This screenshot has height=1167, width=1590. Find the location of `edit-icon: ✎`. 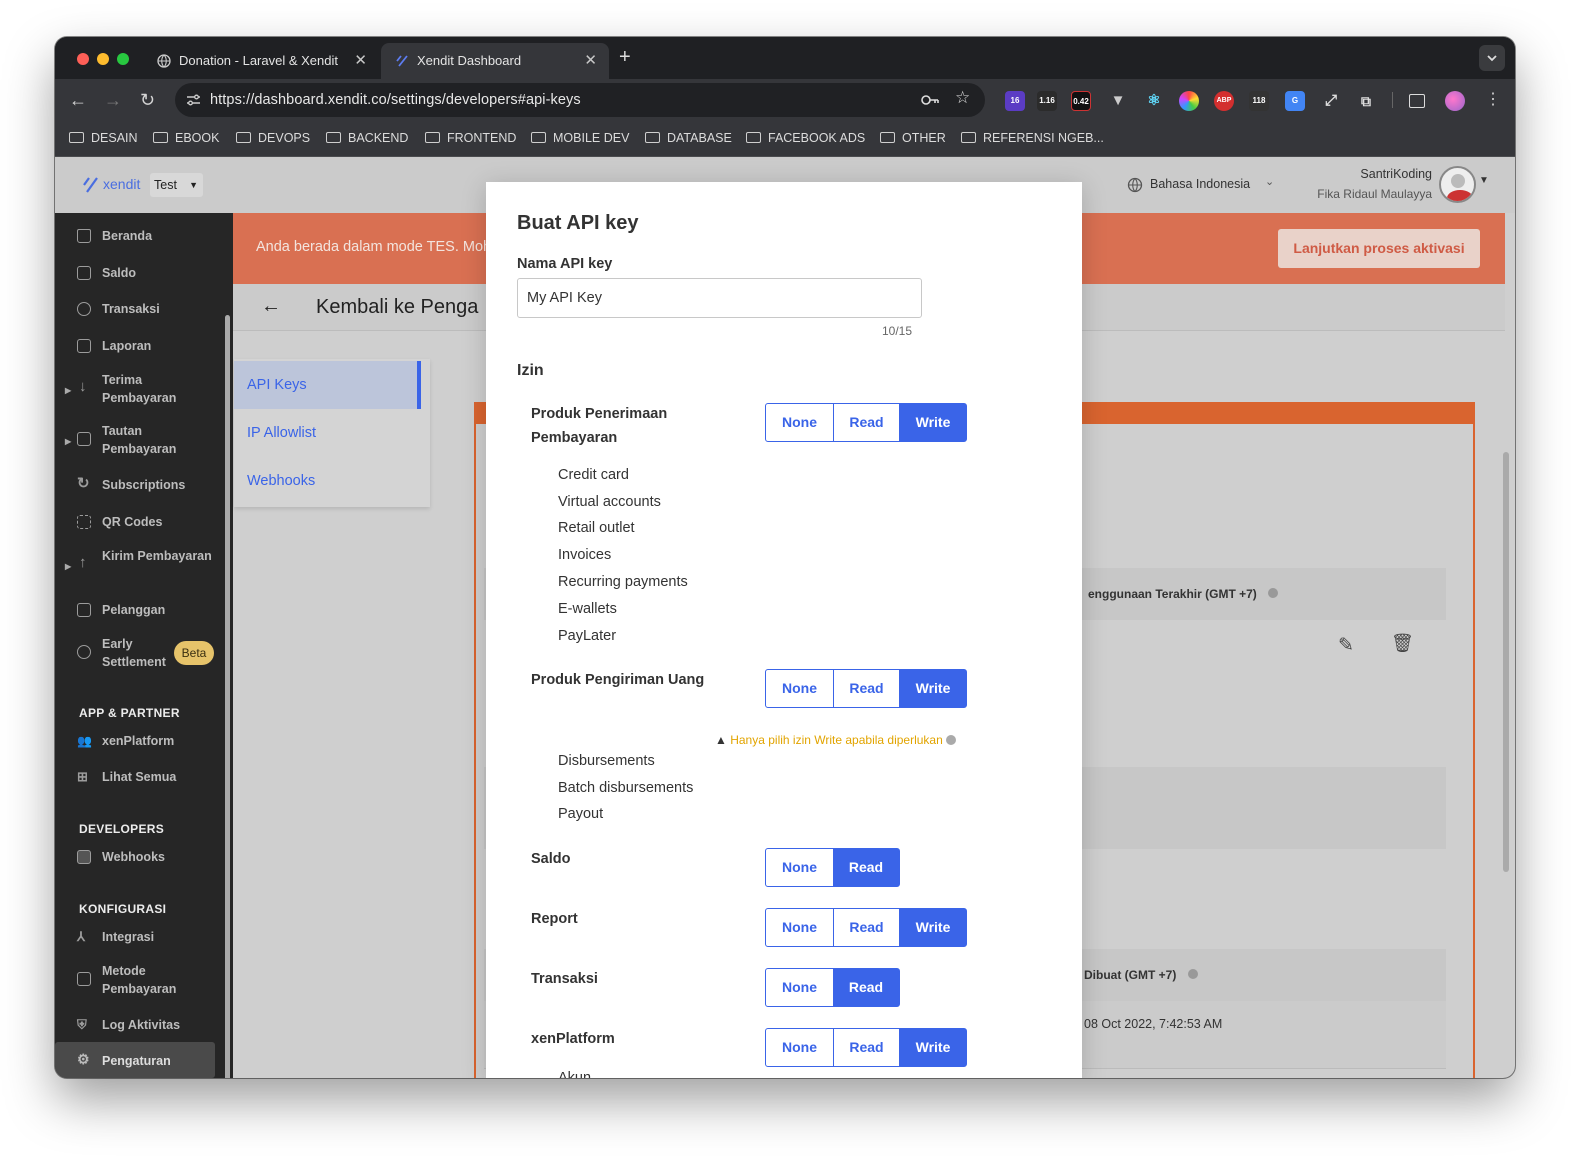

edit-icon: ✎ is located at coordinates (1346, 645).